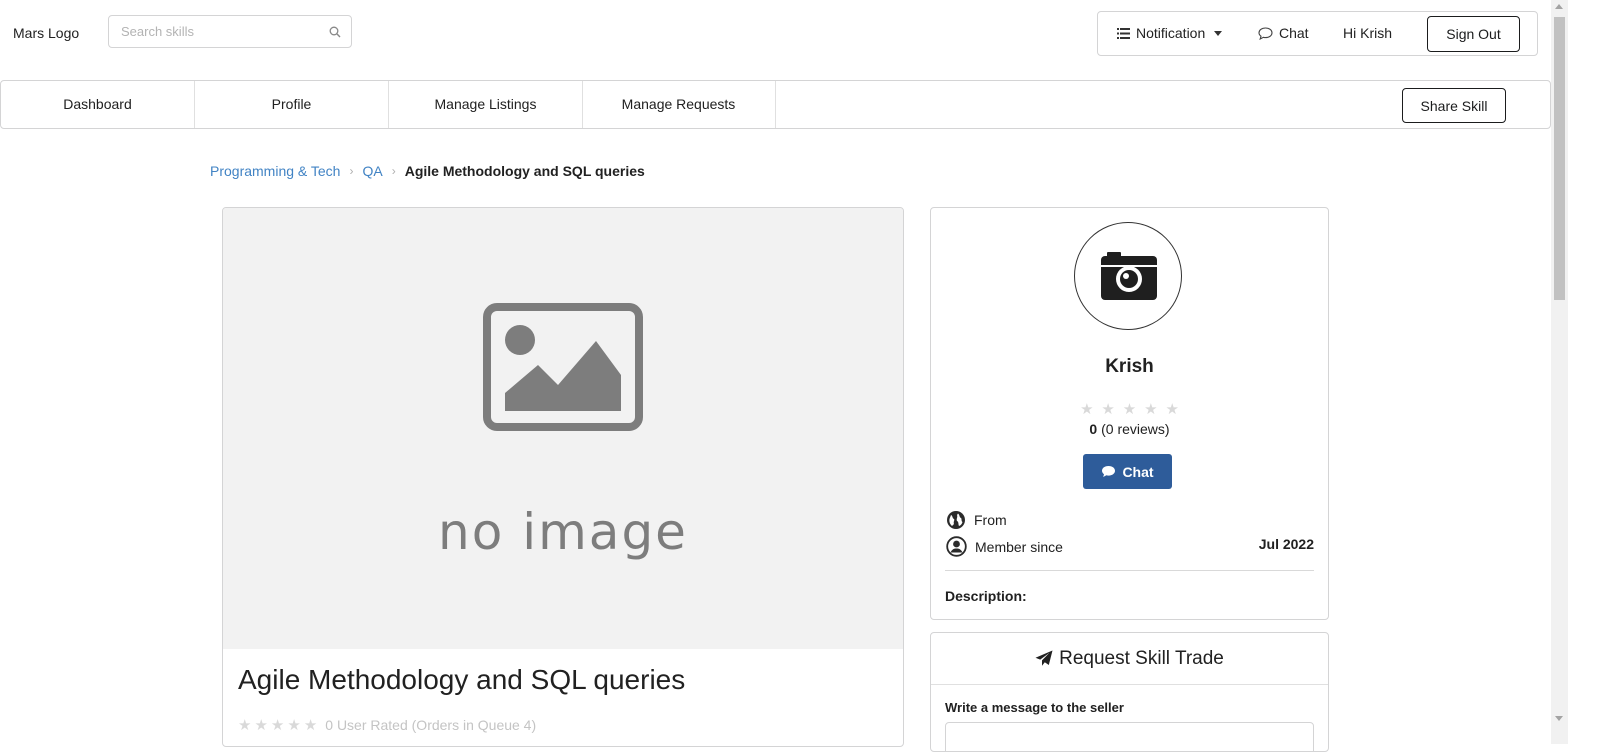  I want to click on seller-name: Krish, so click(1129, 366).